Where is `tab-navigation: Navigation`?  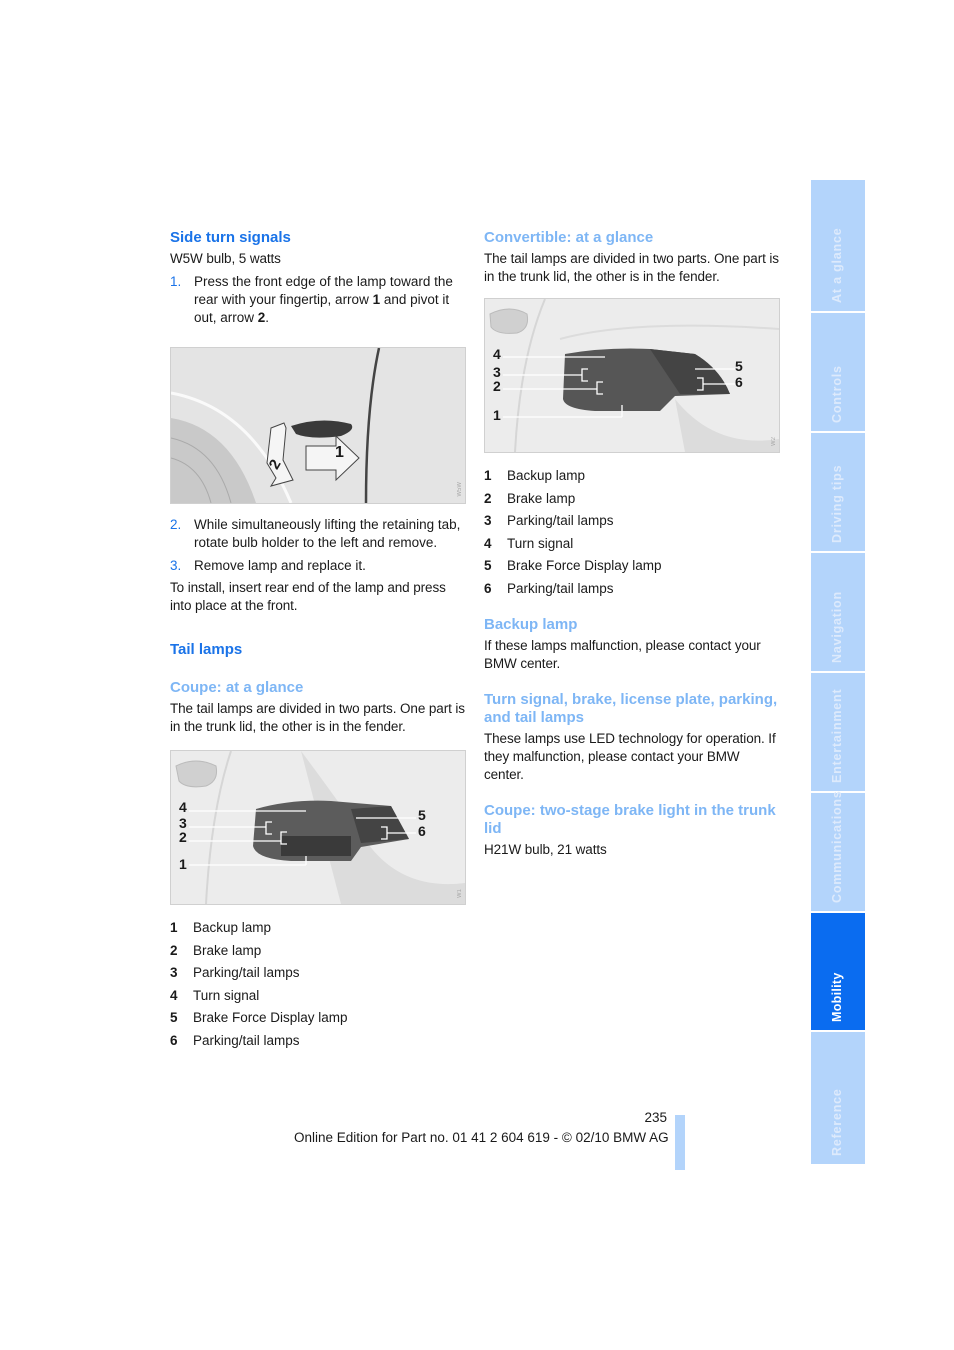
tab-navigation: Navigation is located at coordinates (838, 612).